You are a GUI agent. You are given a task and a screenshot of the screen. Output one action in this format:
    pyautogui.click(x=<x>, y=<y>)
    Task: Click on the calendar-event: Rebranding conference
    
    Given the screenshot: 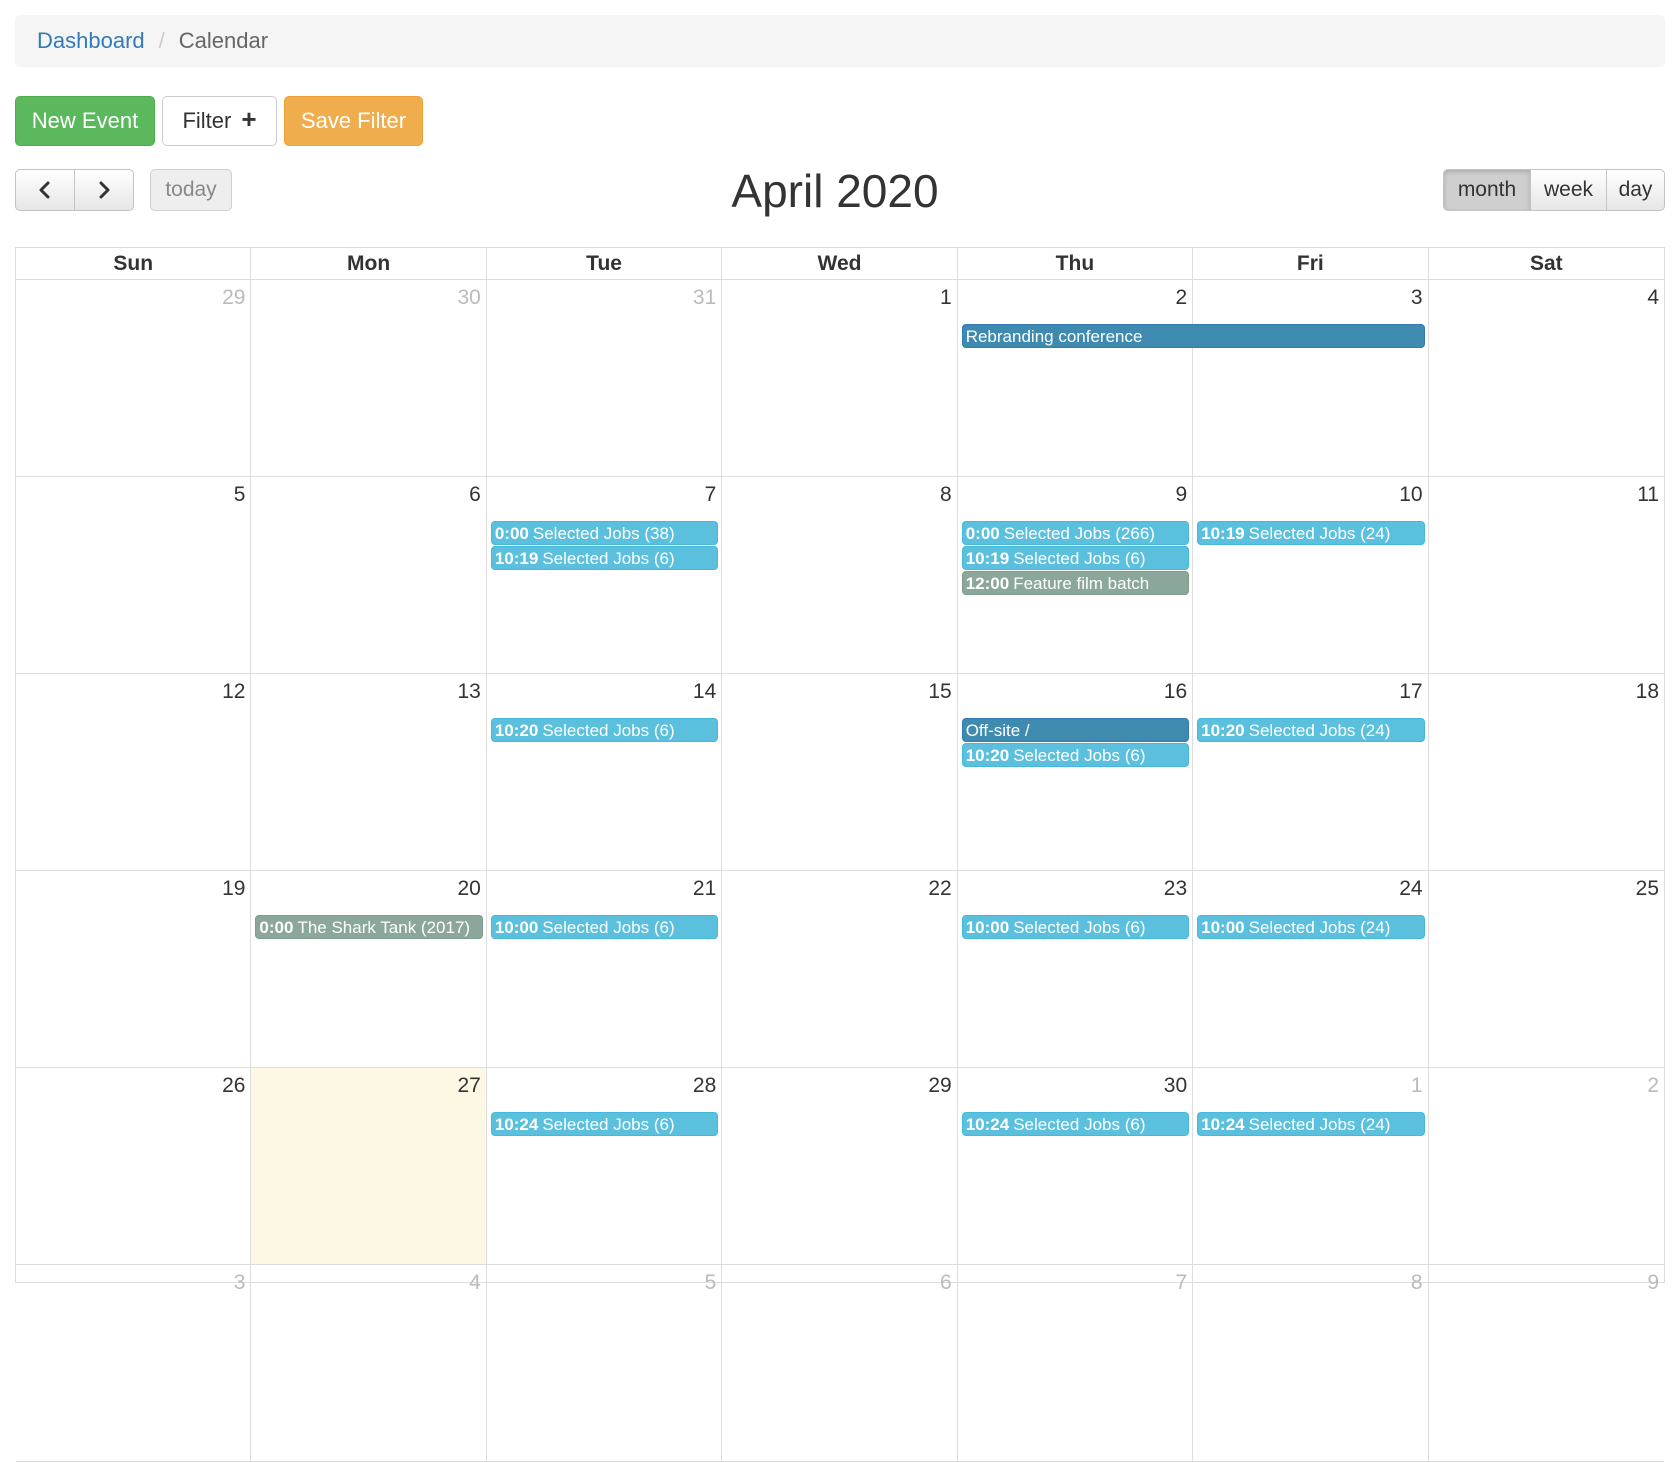 What is the action you would take?
    pyautogui.click(x=1193, y=336)
    